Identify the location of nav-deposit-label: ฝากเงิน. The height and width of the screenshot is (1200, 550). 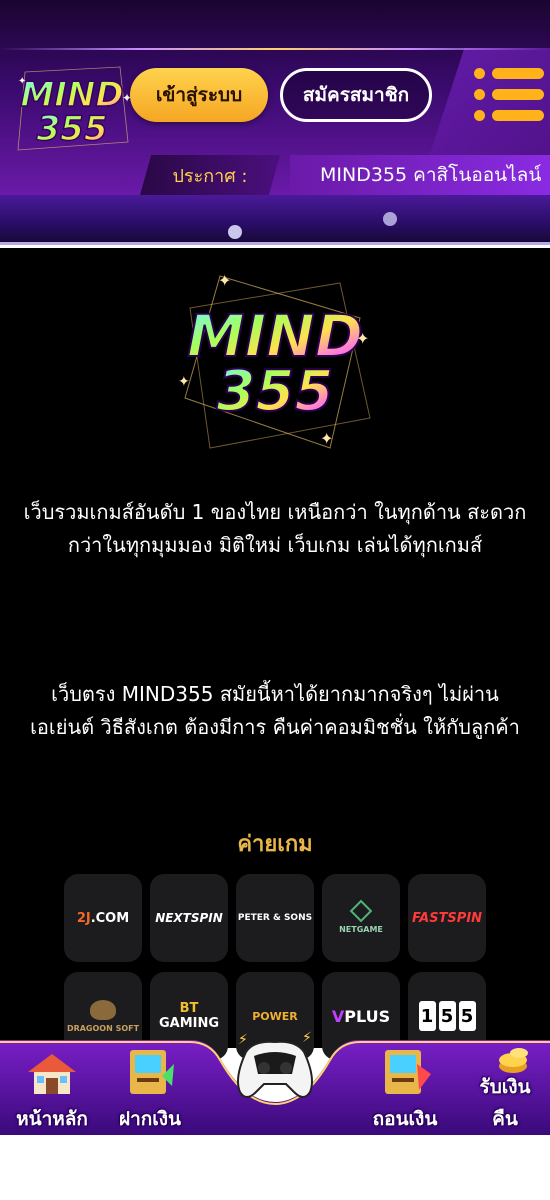
(150, 1119).